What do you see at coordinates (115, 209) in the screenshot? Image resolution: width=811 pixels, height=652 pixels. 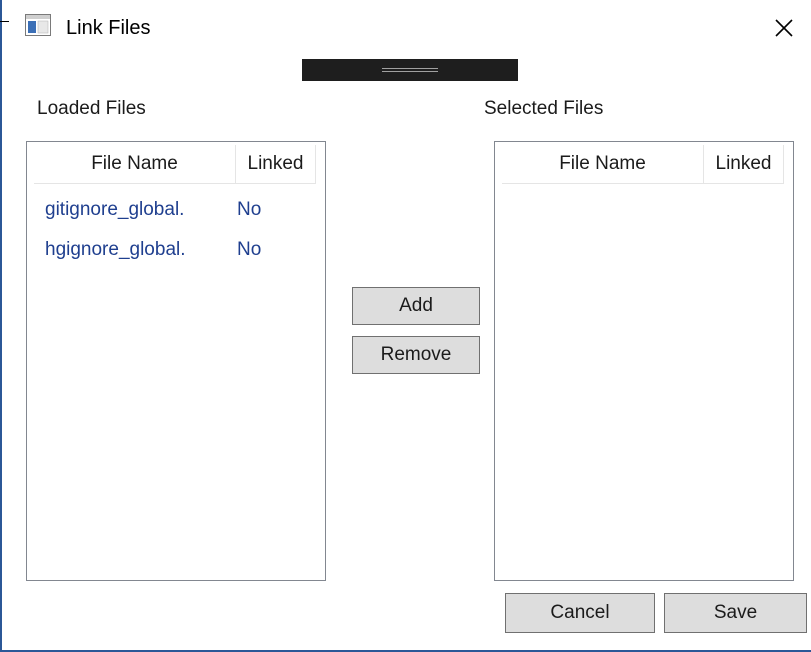 I see `file-name-cell: gitignore_global.` at bounding box center [115, 209].